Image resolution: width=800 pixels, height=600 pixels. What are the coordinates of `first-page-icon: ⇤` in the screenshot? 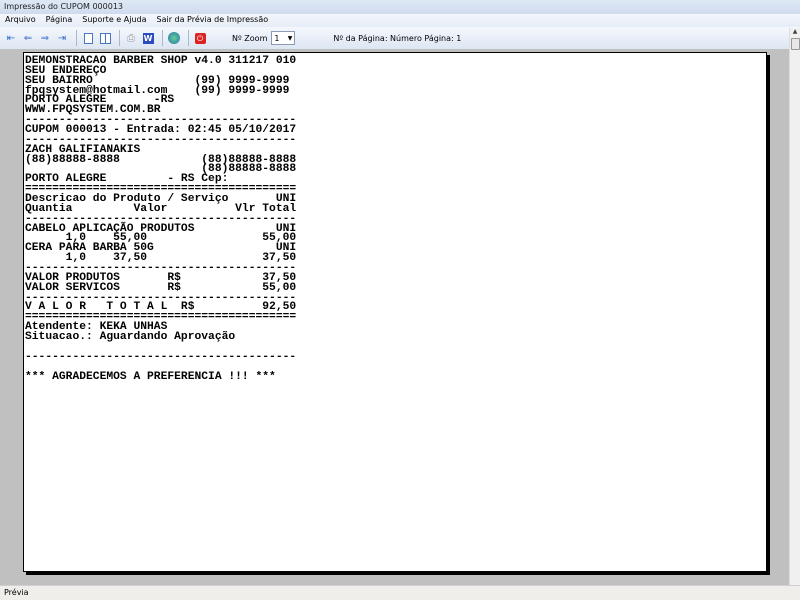 It's located at (11, 38).